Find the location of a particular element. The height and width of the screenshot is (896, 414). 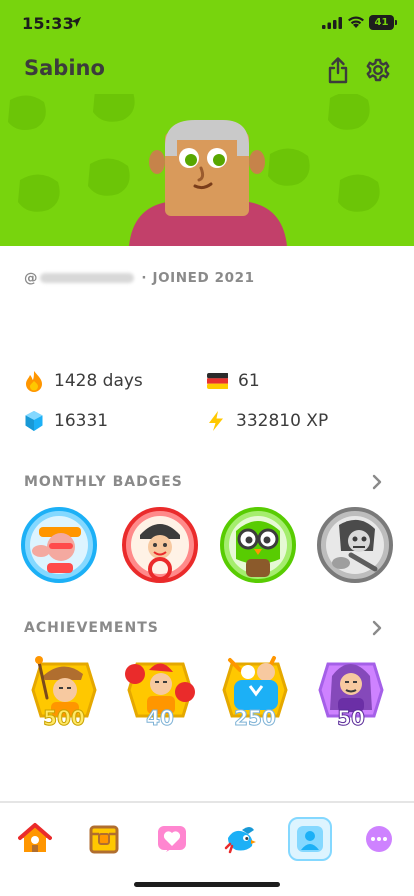

achievement-1: 500 is located at coordinates (64, 694).